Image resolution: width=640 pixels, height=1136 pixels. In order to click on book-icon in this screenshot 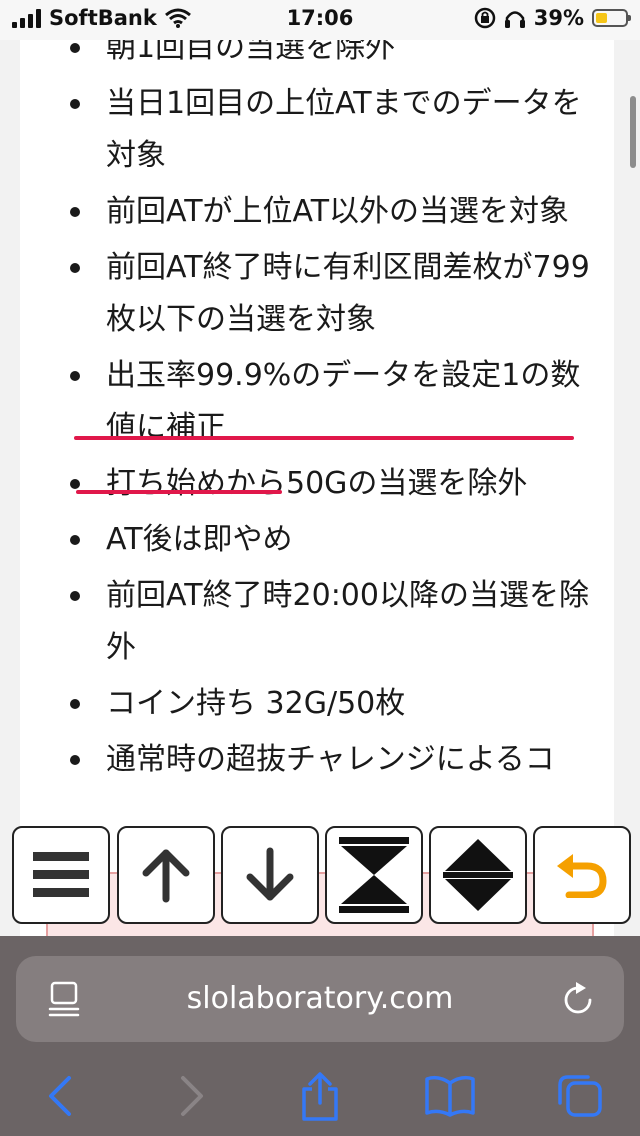, I will do `click(450, 1096)`.